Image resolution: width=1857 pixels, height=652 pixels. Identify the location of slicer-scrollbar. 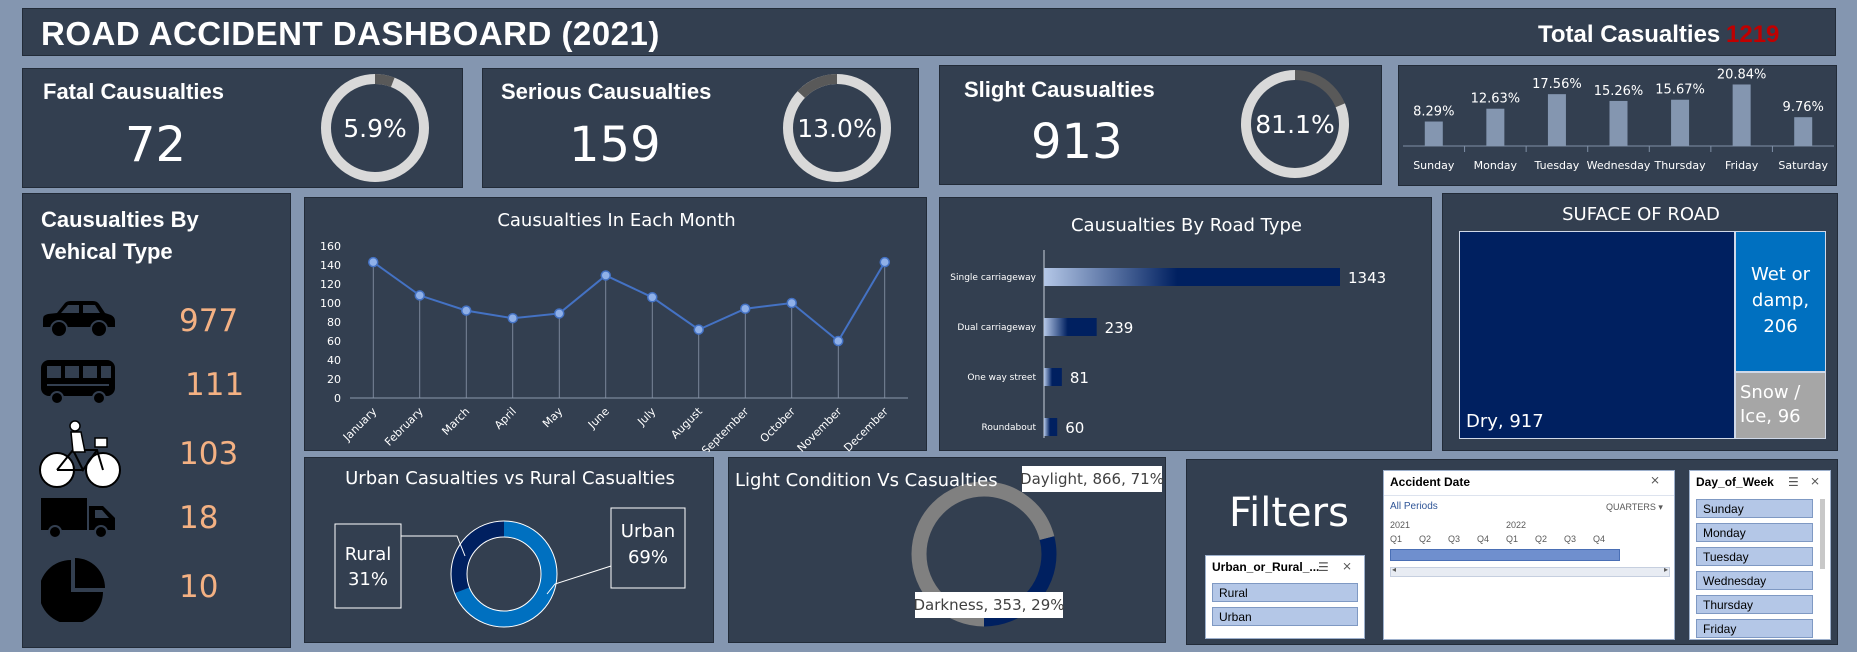
(1822, 534).